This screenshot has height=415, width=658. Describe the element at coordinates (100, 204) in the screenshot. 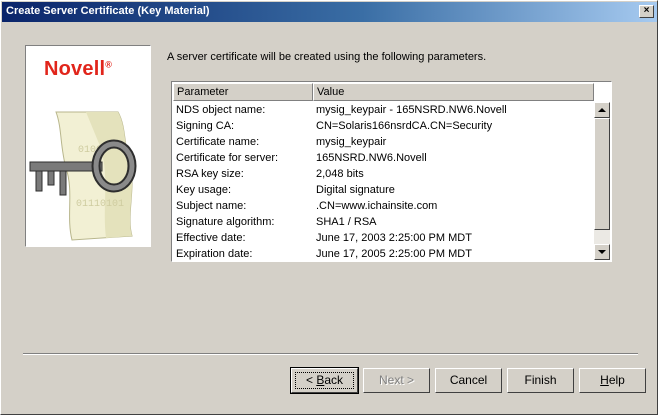

I see `svg-text: 01110101` at that location.